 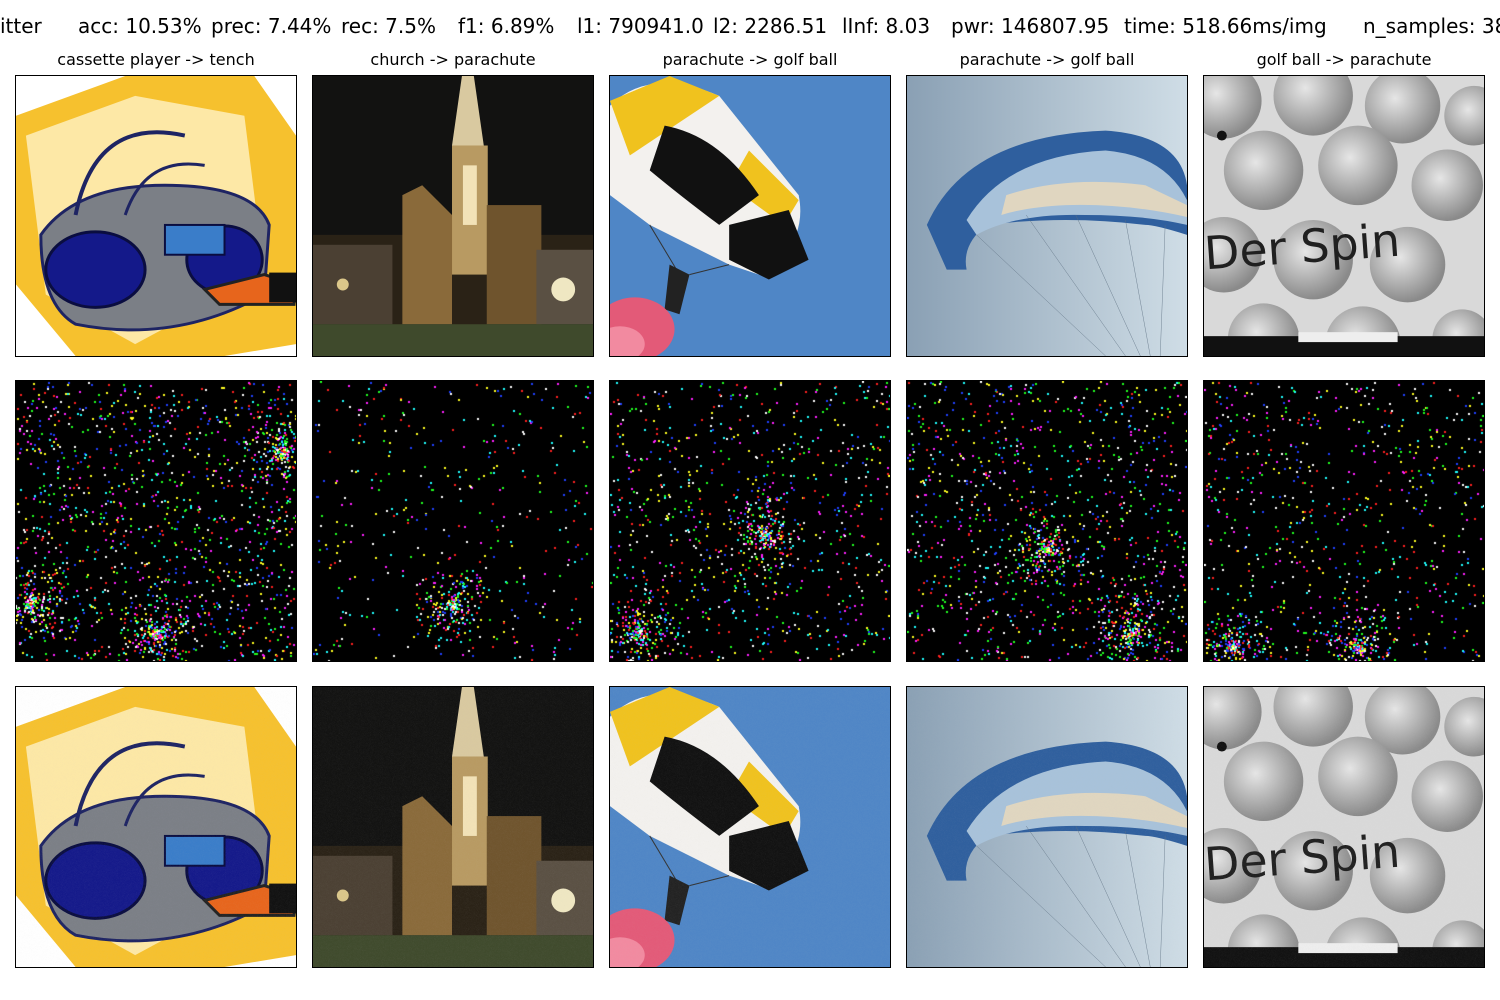 I want to click on column-title: cassette player -> tench, so click(x=156, y=59).